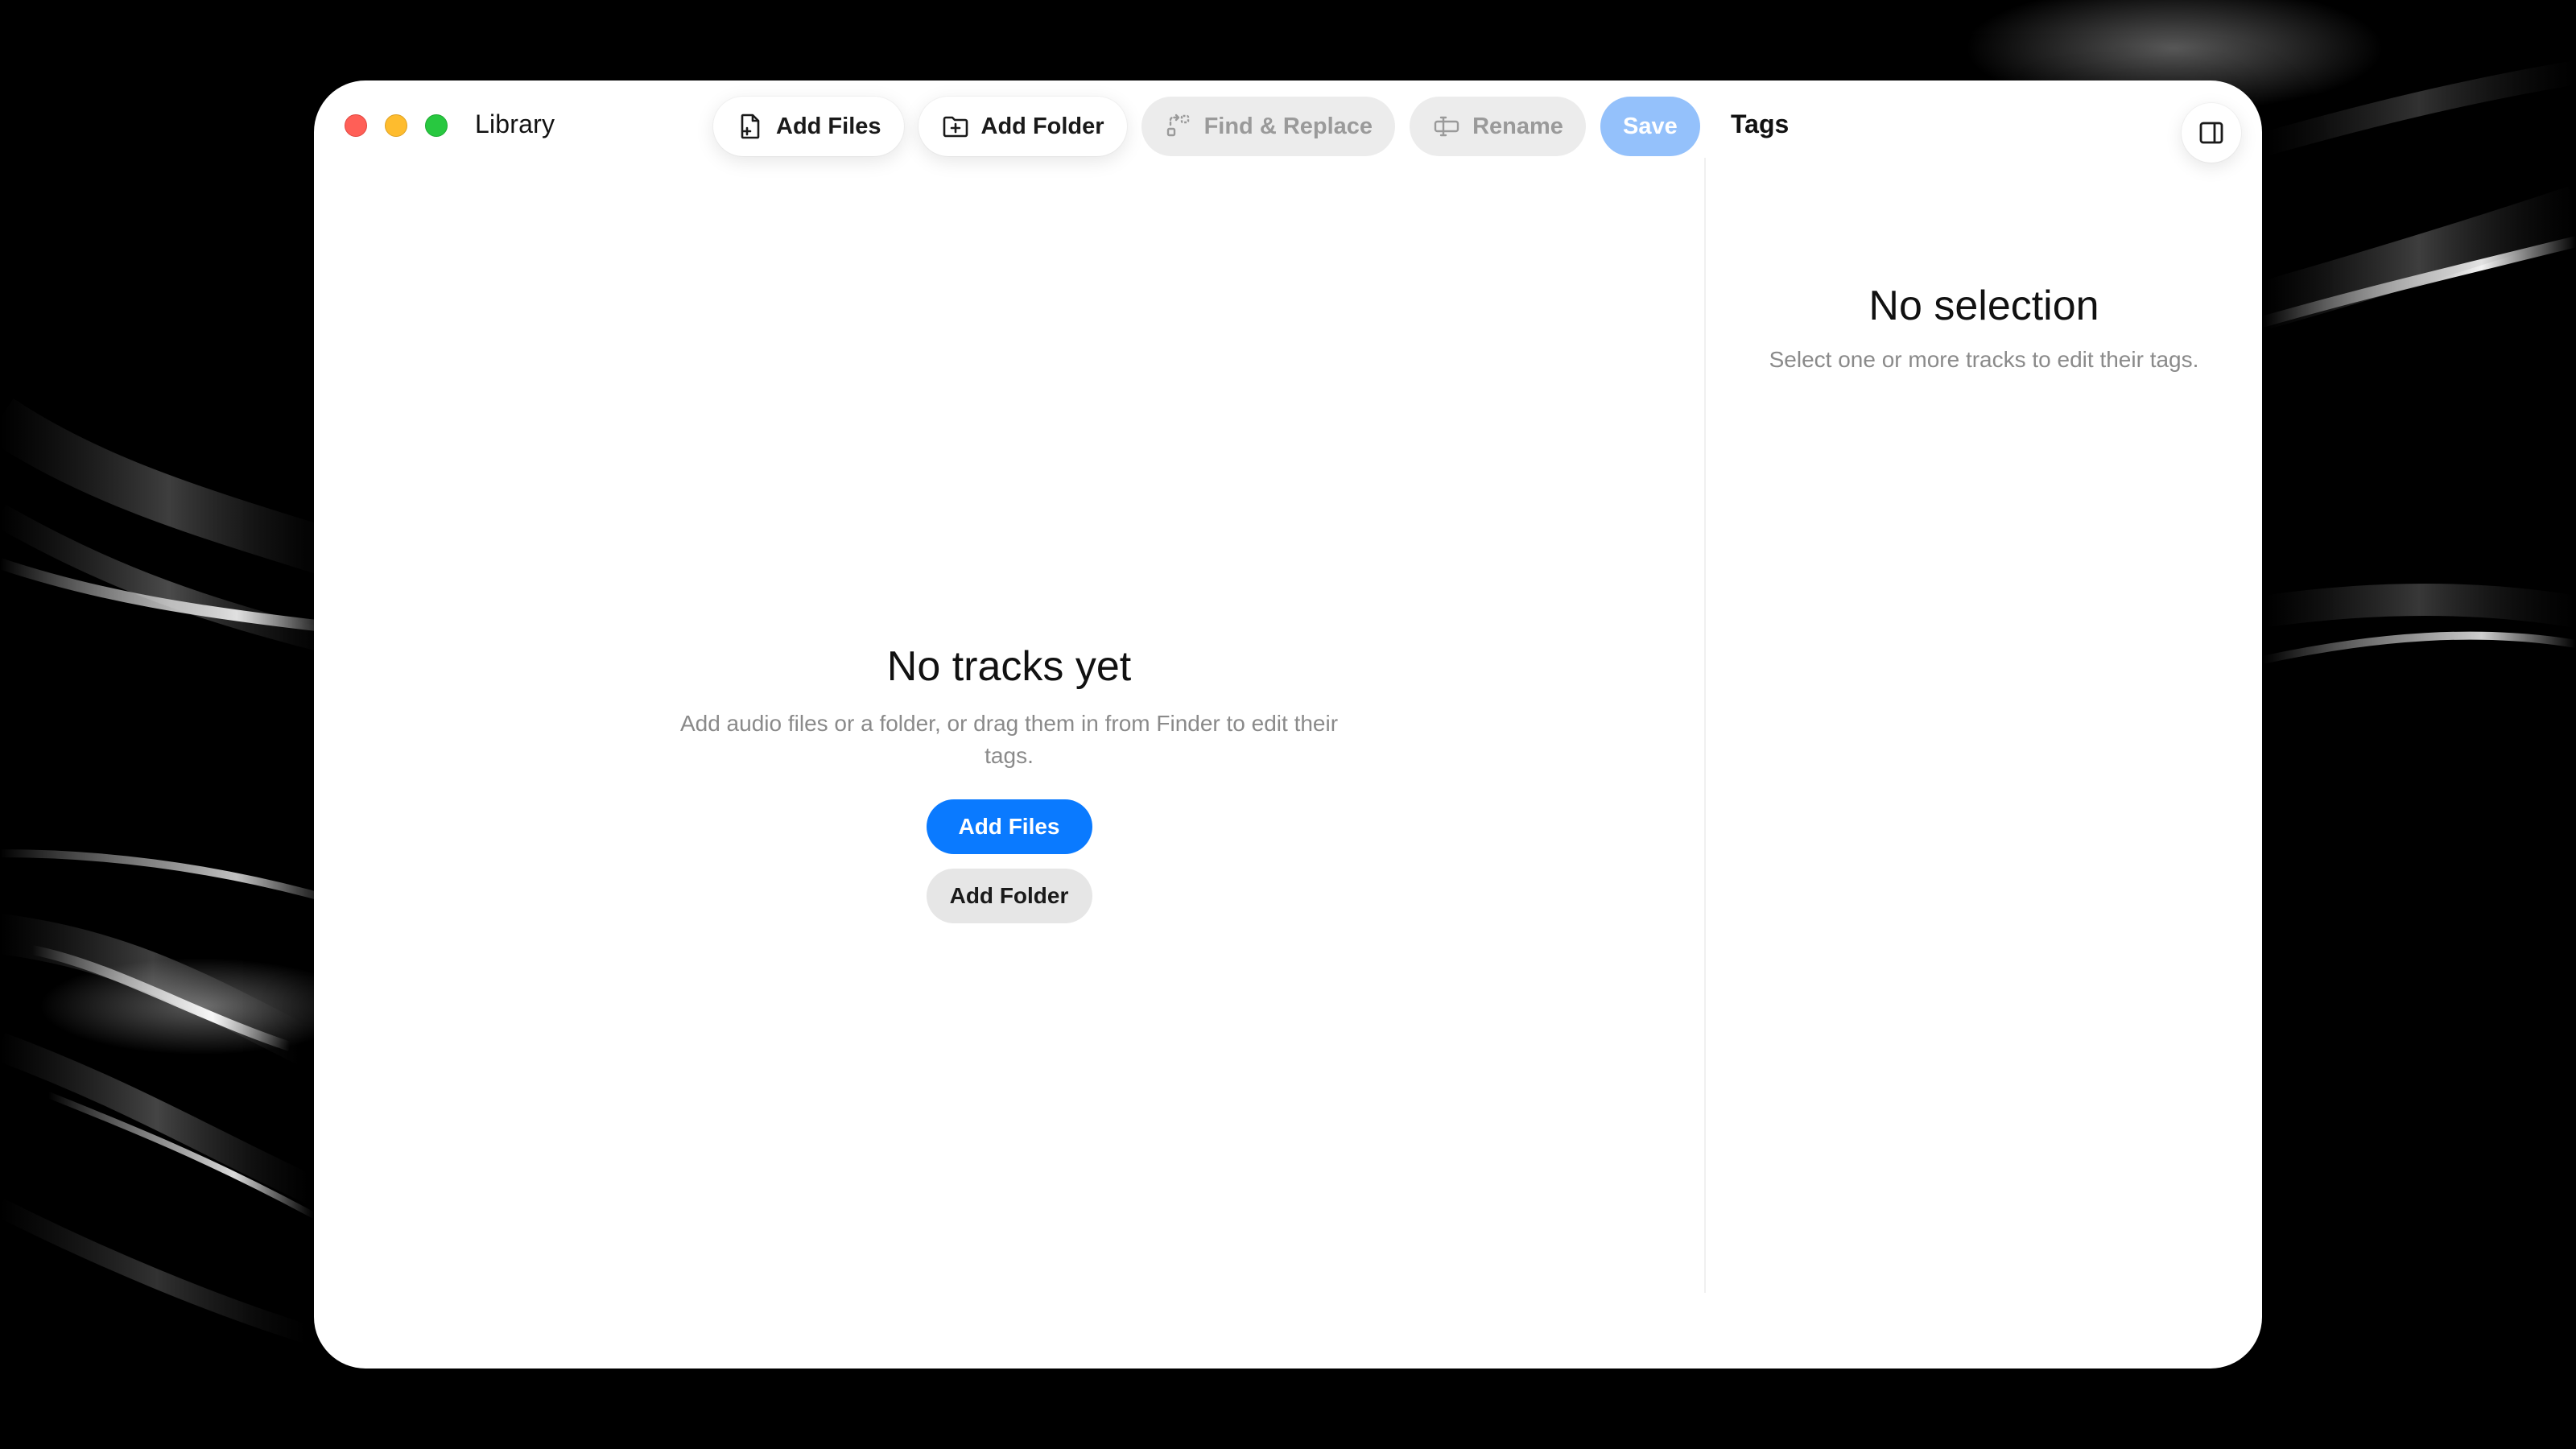 The image size is (2576, 1449). I want to click on minimize-window-button, so click(396, 126).